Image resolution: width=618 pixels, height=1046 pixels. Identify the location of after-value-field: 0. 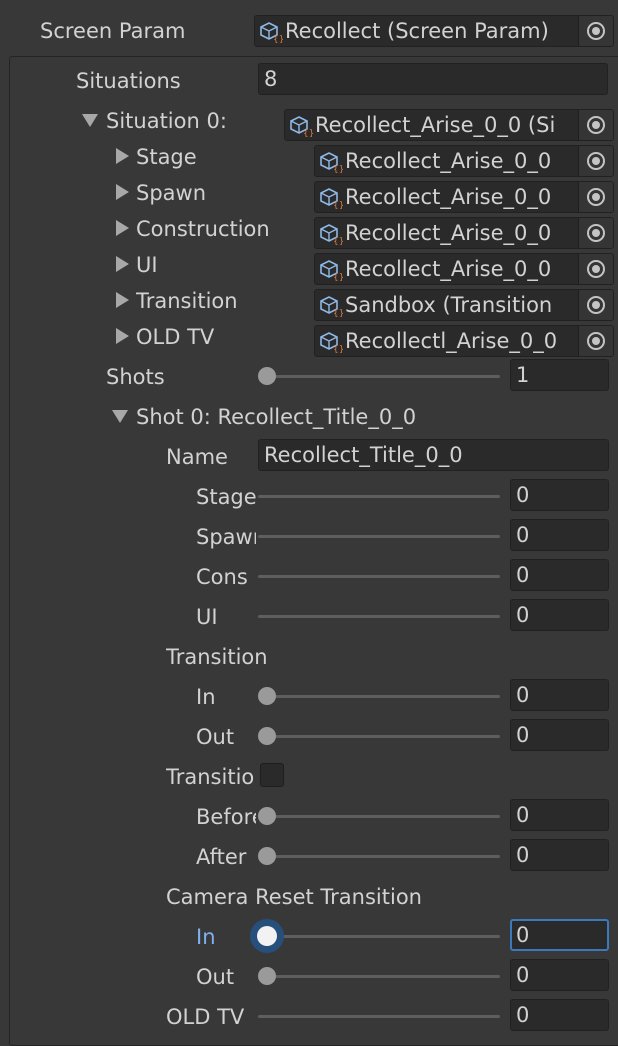
(559, 855).